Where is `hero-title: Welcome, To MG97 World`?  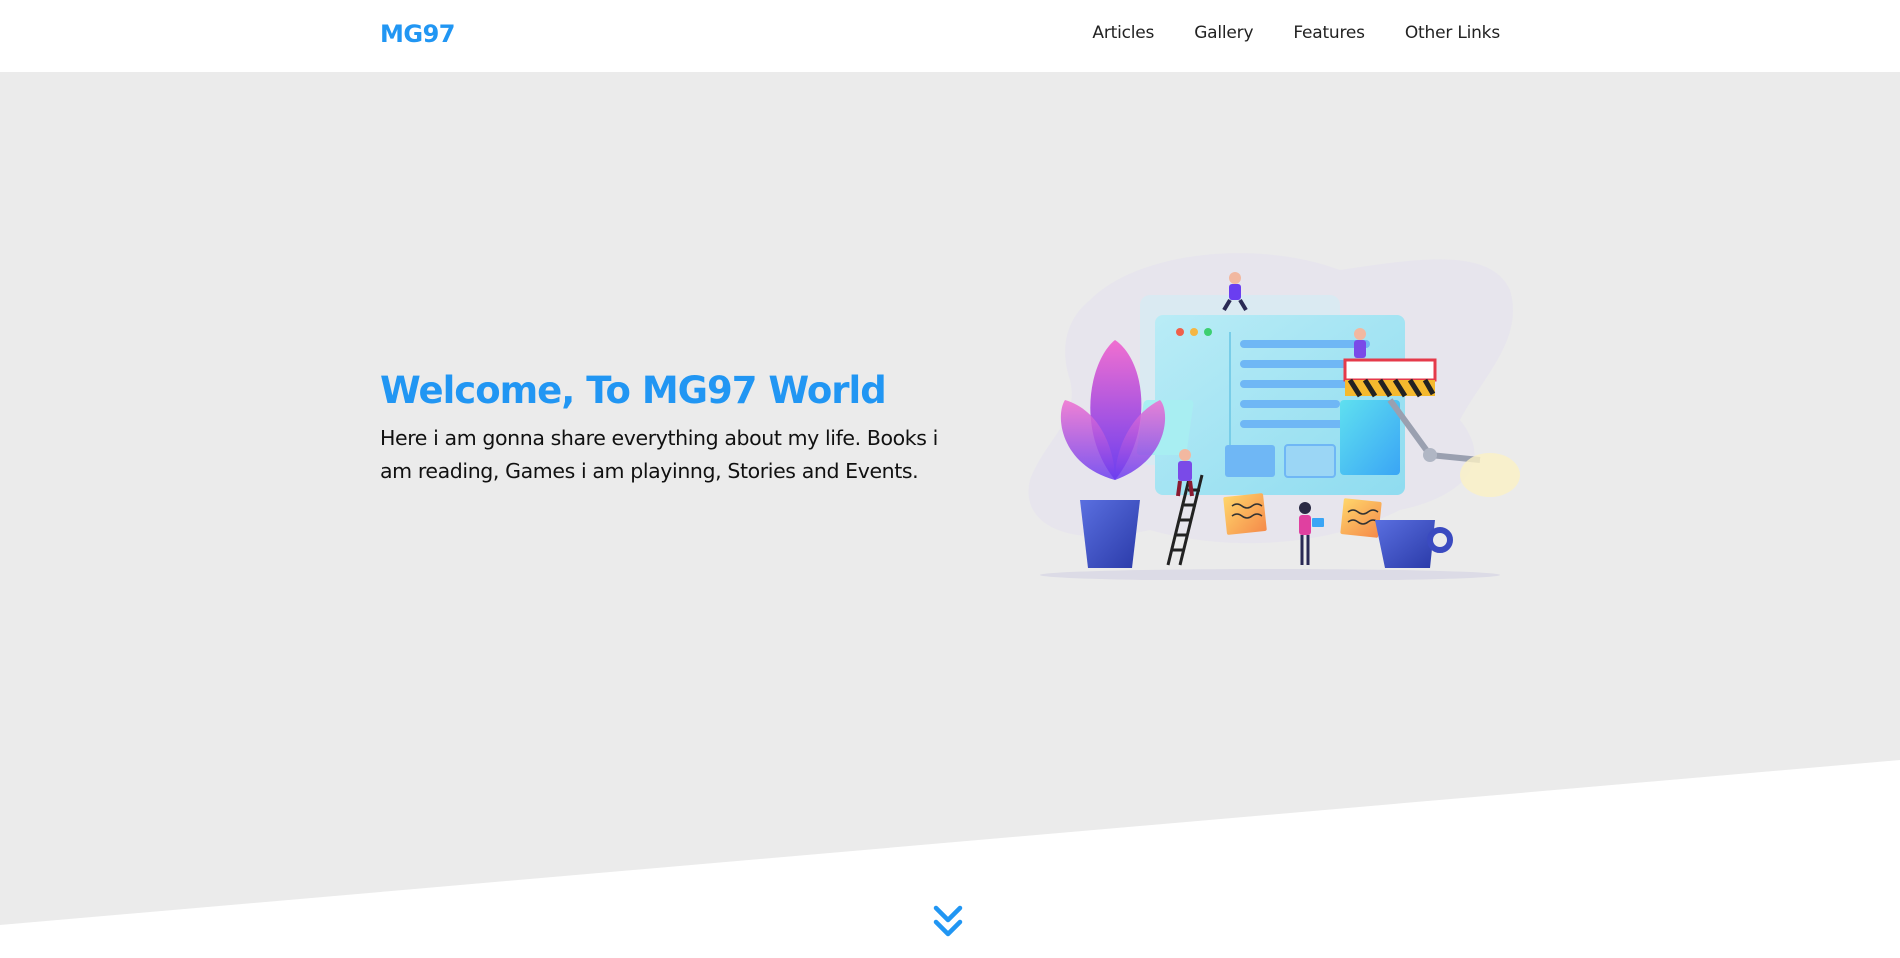 hero-title: Welcome, To MG97 World is located at coordinates (633, 390).